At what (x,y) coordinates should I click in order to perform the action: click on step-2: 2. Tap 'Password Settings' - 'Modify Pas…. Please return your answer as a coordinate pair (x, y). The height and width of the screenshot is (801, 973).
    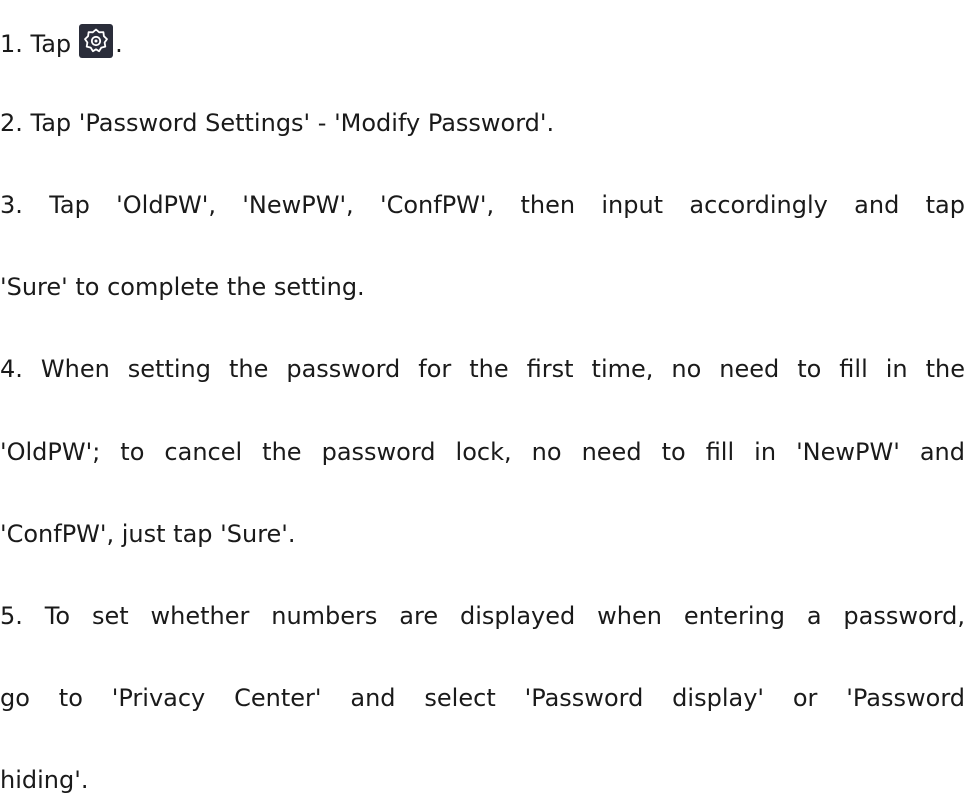
    Looking at the image, I should click on (277, 123).